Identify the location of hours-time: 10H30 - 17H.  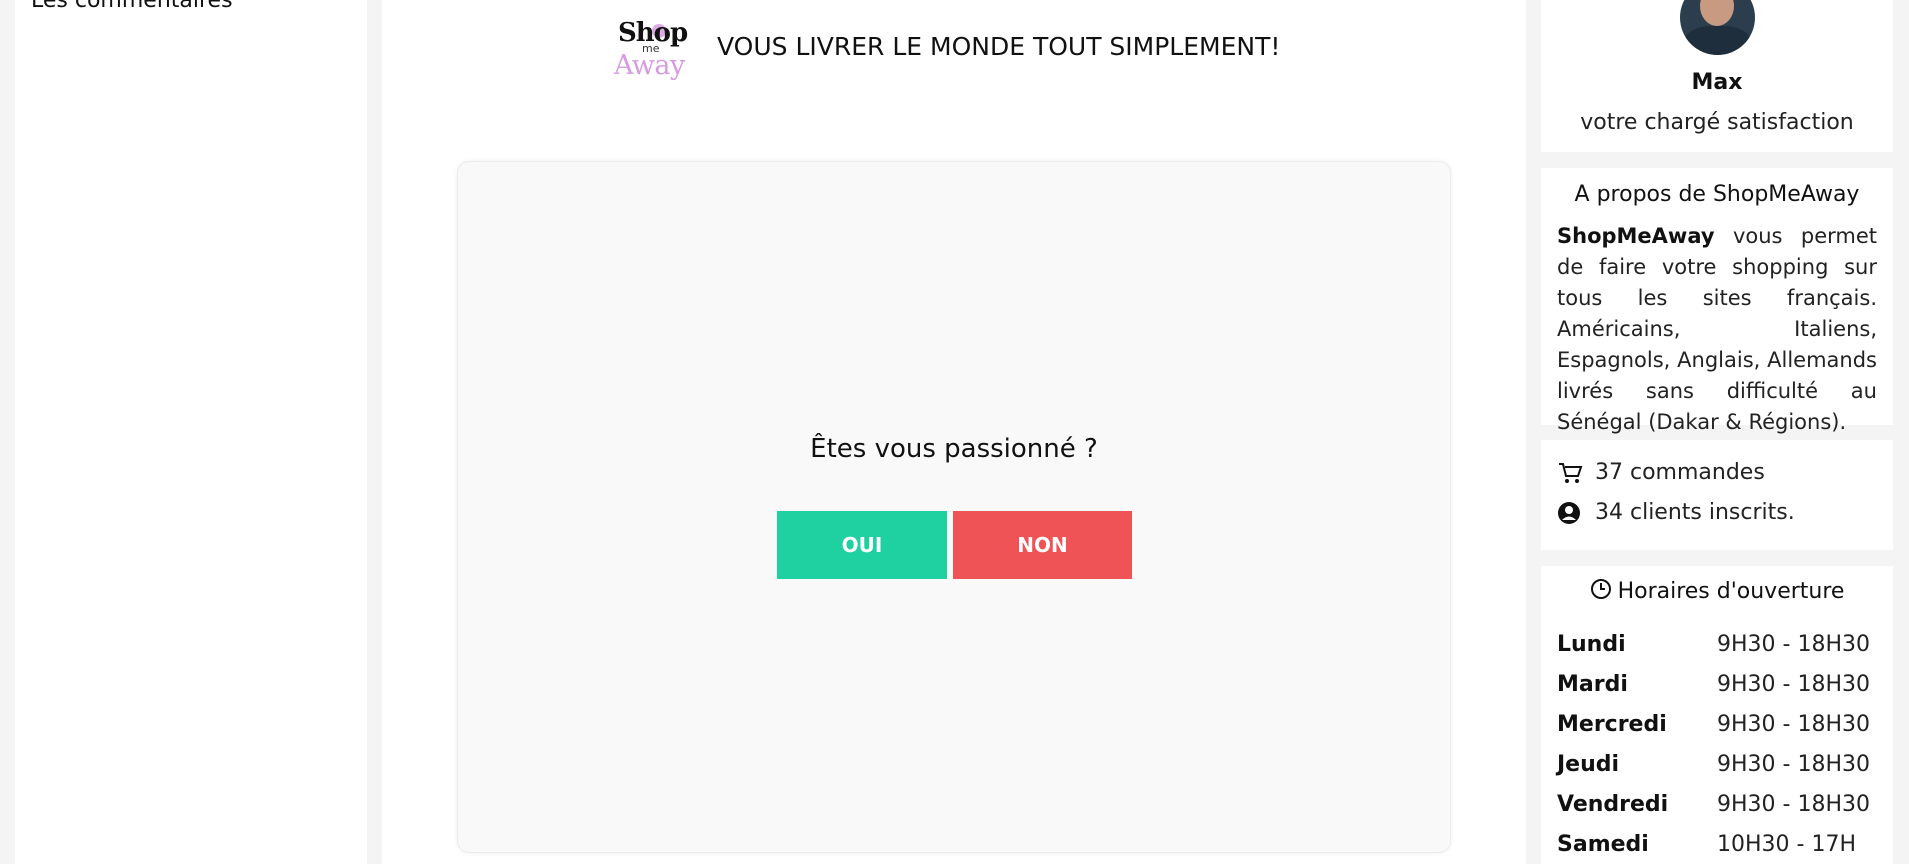
(1786, 844).